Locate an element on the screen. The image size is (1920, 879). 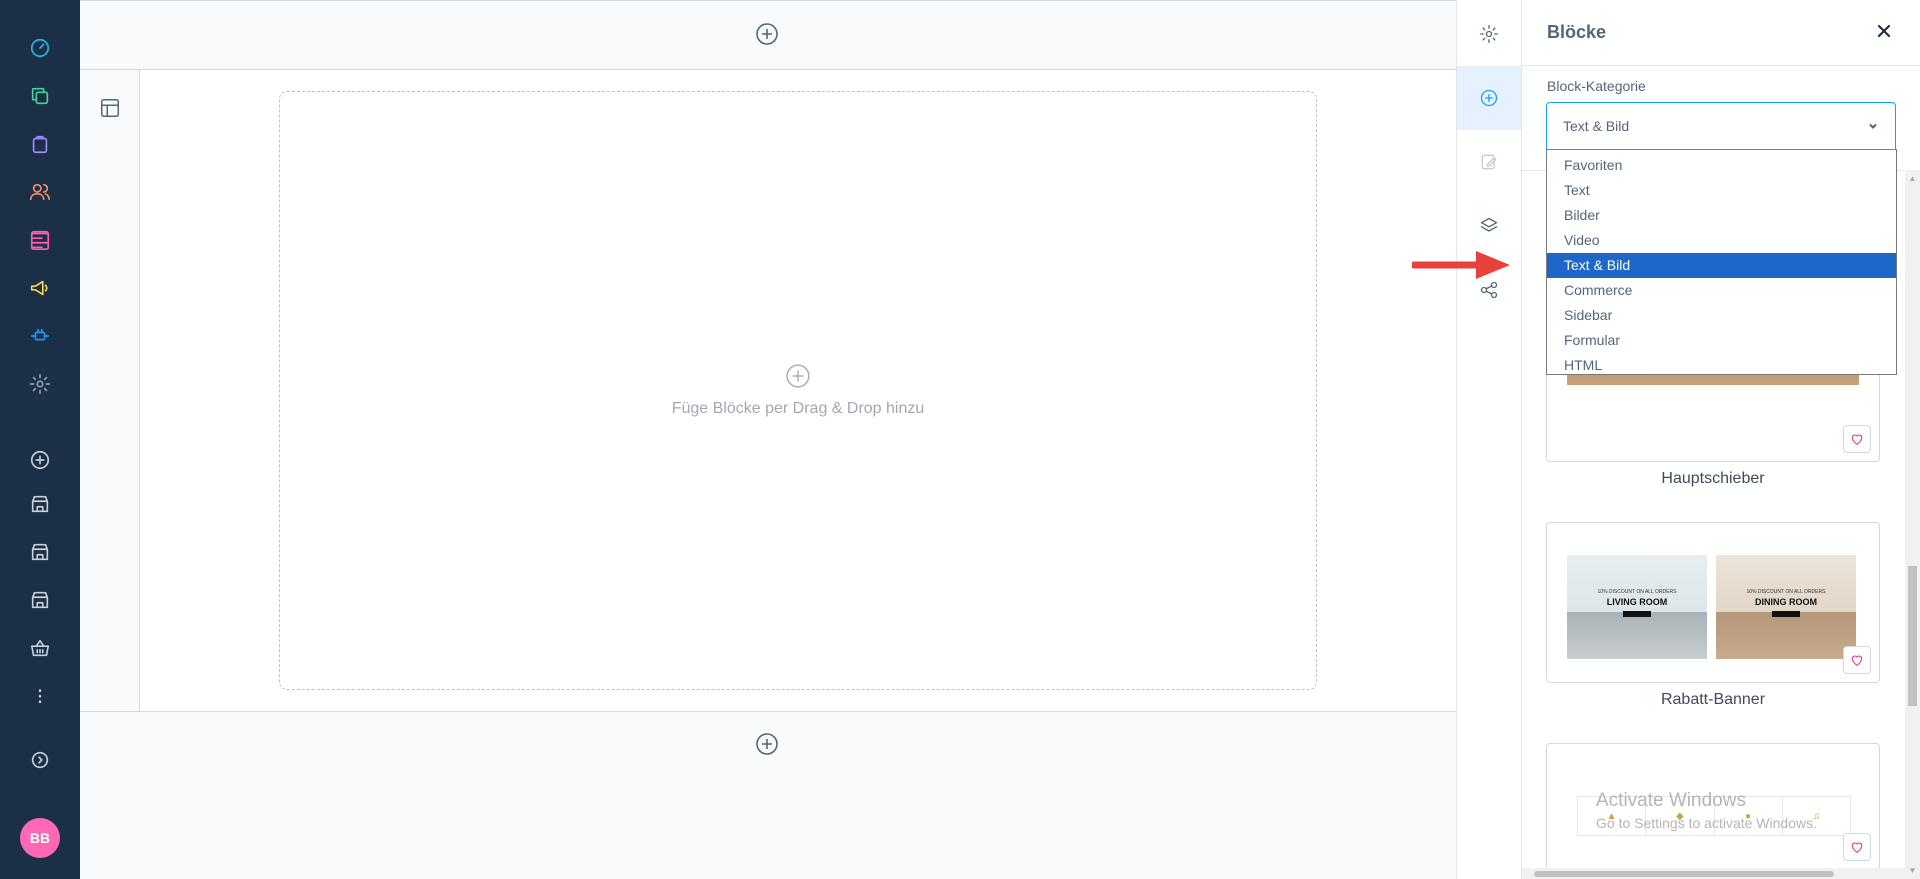
category-select: Text & Bild is located at coordinates (1721, 126).